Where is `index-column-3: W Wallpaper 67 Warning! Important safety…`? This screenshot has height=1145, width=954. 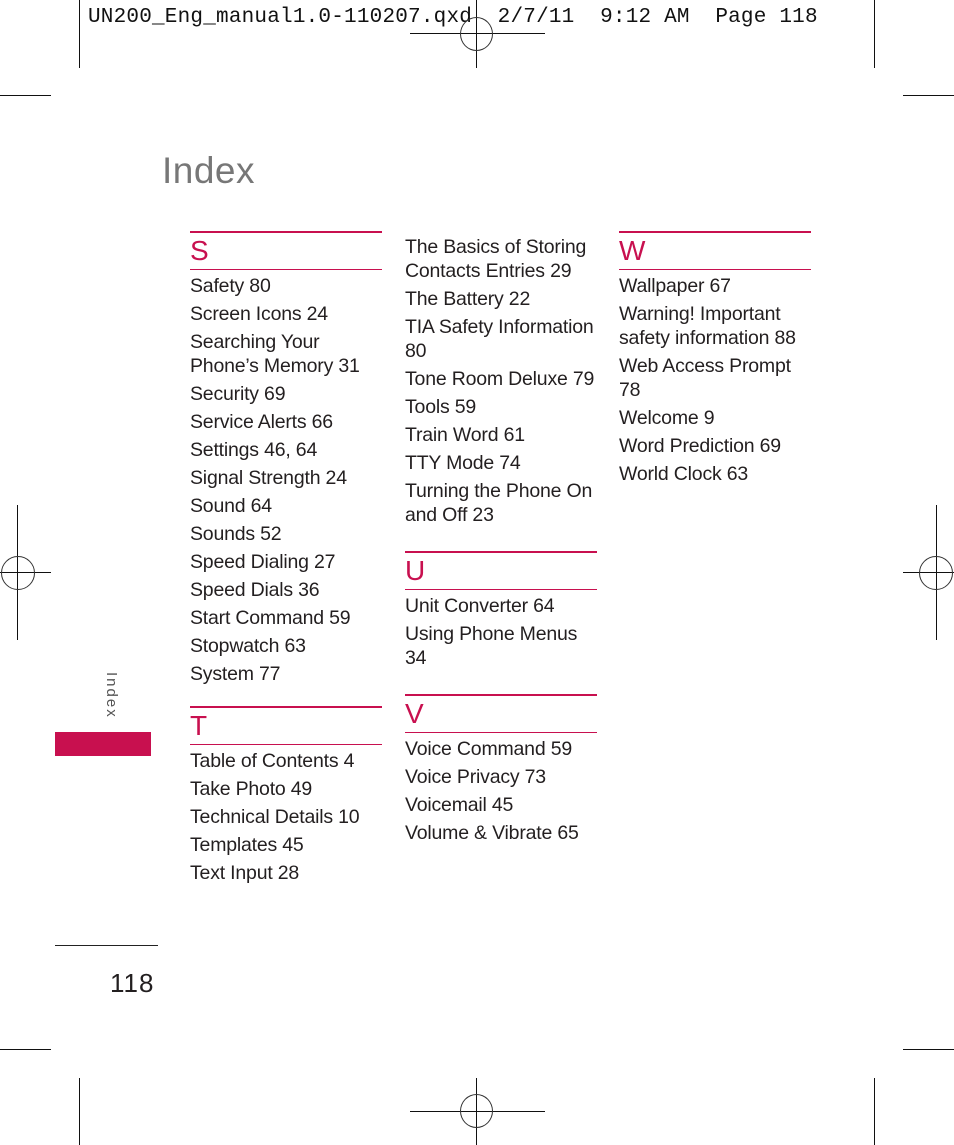 index-column-3: W Wallpaper 67 Warning! Important safety… is located at coordinates (715, 368).